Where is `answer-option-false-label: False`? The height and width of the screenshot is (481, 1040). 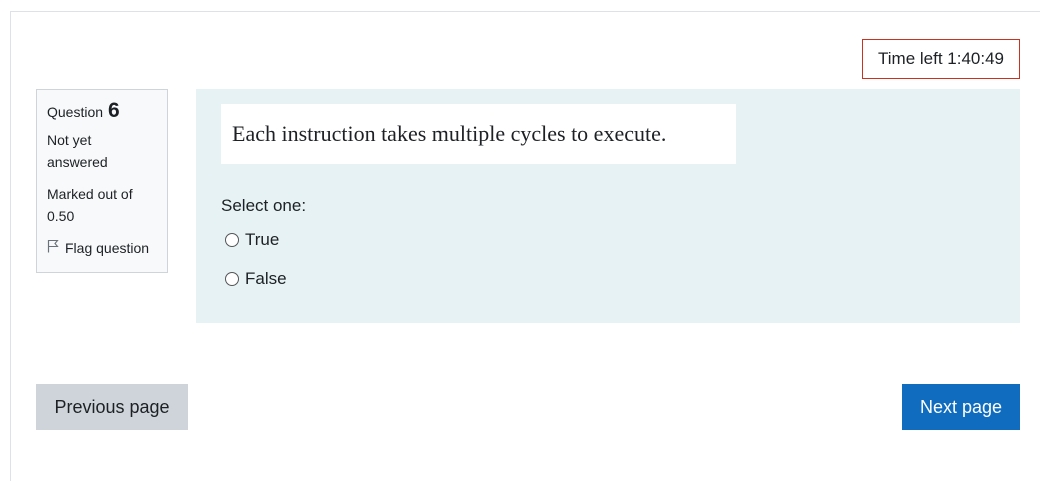 answer-option-false-label: False is located at coordinates (266, 278).